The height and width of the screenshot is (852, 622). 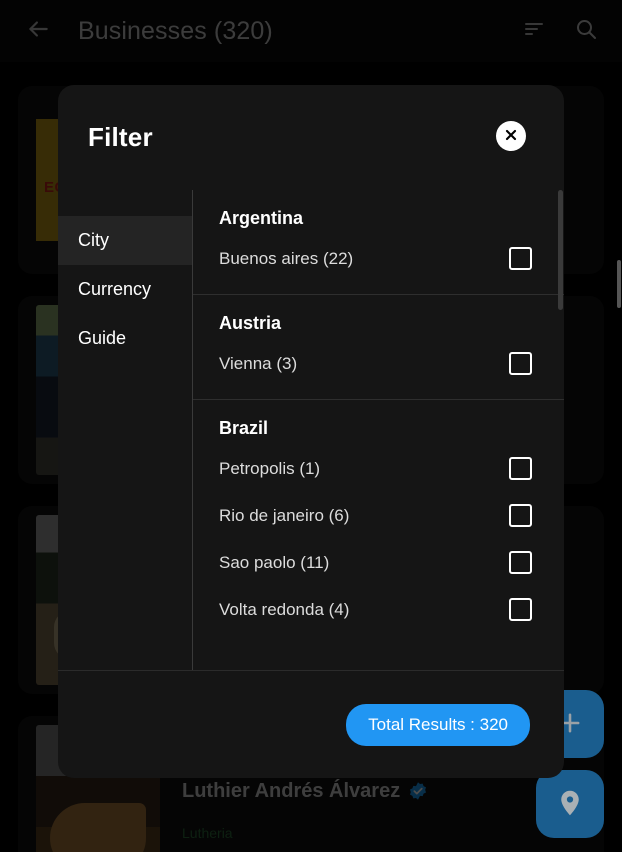 I want to click on city-row: Volta redonda (4), so click(x=375, y=609).